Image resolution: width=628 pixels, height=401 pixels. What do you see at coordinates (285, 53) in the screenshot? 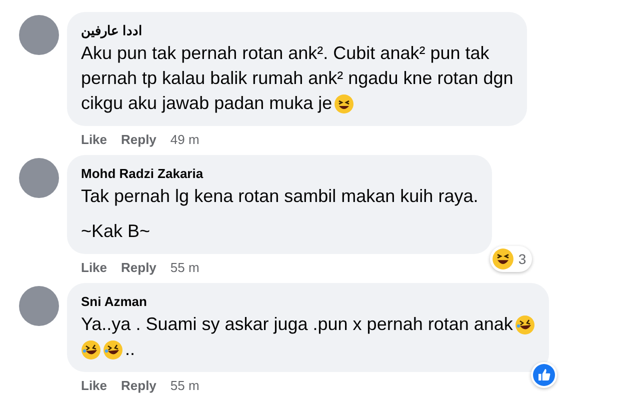
I see `comment-text: Aku pun tak pernah rotan ank². Cubit anak² pun tak` at bounding box center [285, 53].